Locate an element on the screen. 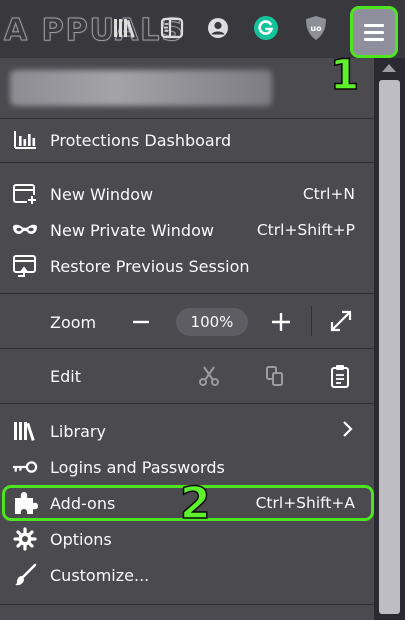  svg-text: uo is located at coordinates (316, 28).